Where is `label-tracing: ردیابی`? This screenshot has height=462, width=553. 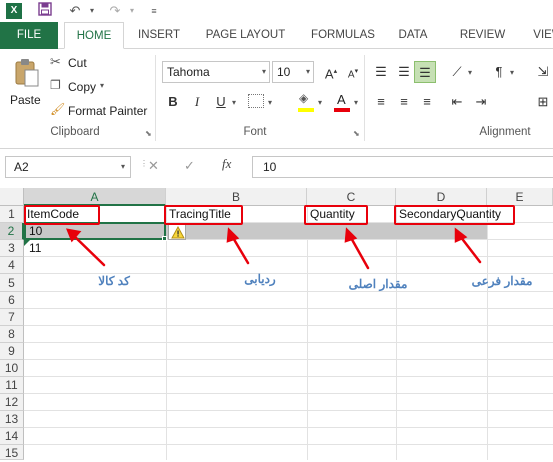 label-tracing: ردیابی is located at coordinates (260, 279).